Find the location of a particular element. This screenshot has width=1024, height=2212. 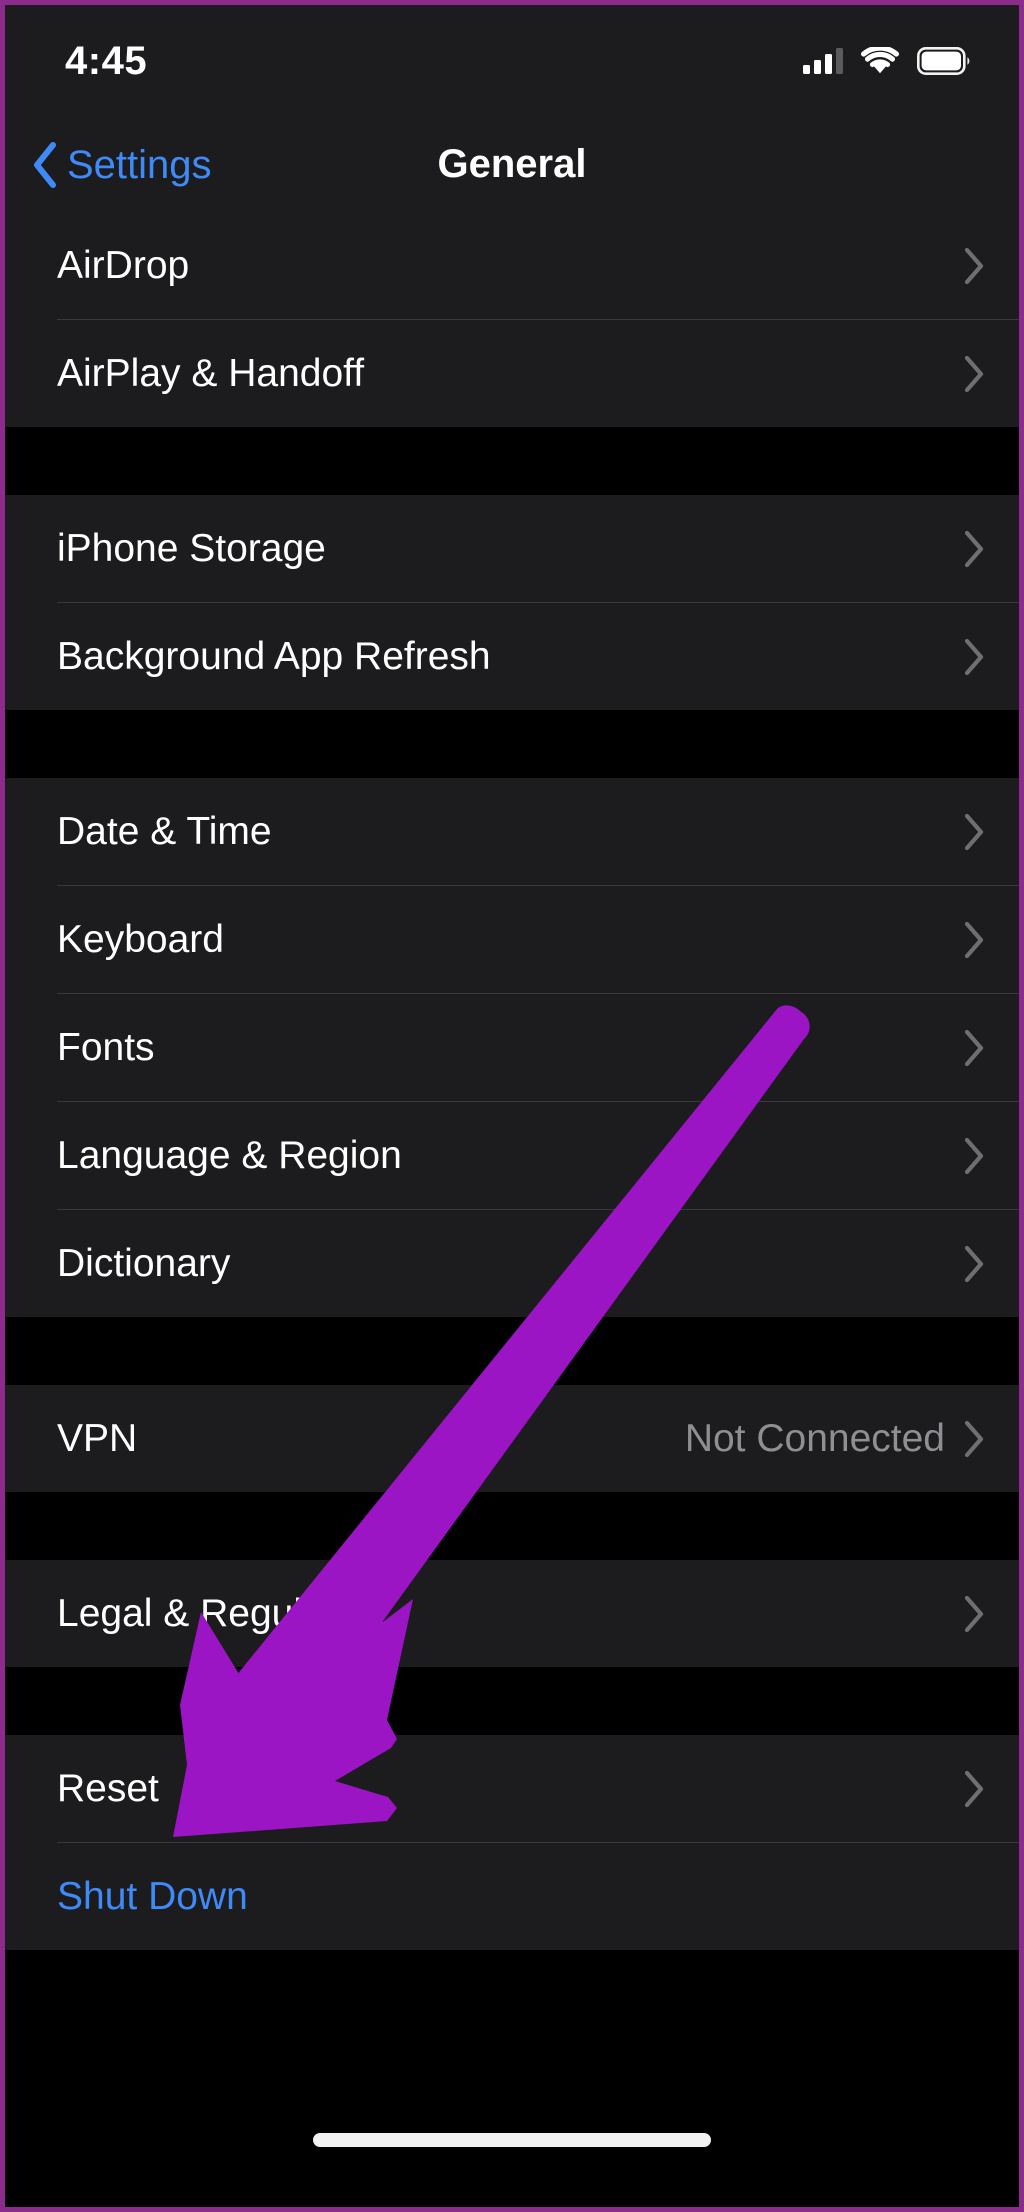

home-indicator is located at coordinates (512, 2140).